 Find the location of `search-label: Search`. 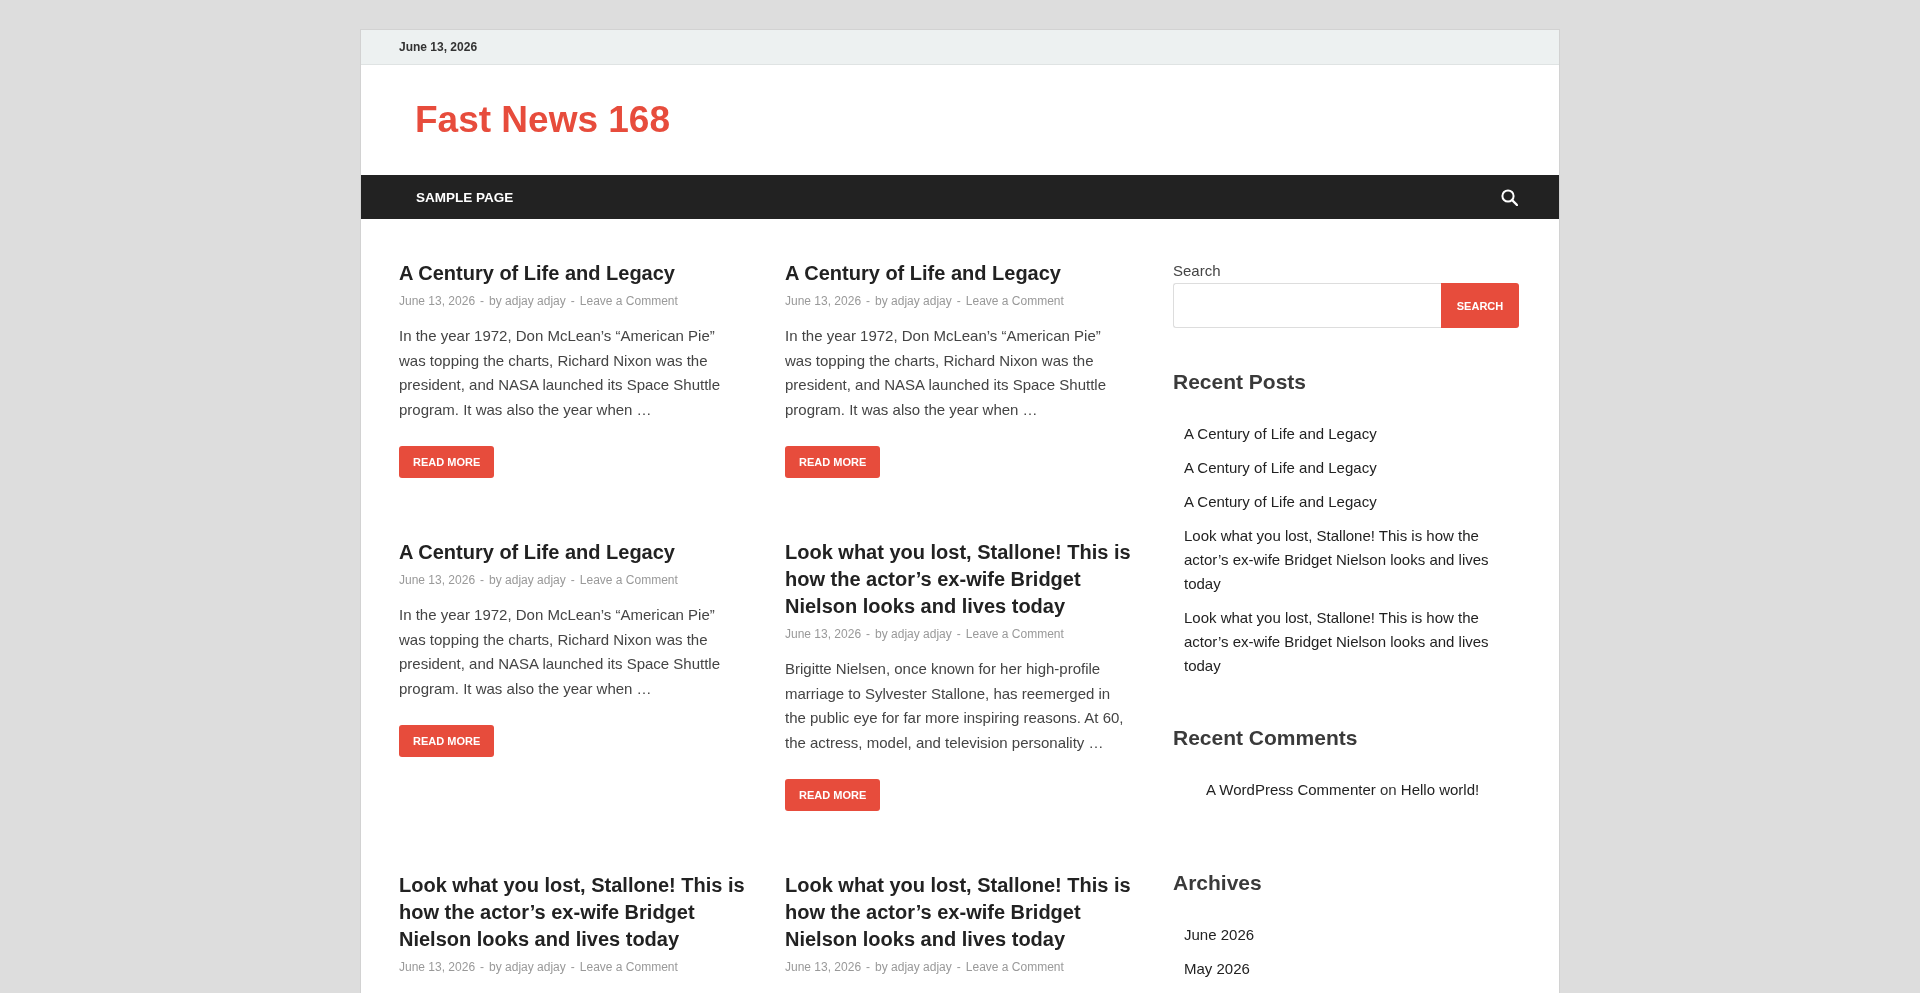

search-label: Search is located at coordinates (1197, 271).